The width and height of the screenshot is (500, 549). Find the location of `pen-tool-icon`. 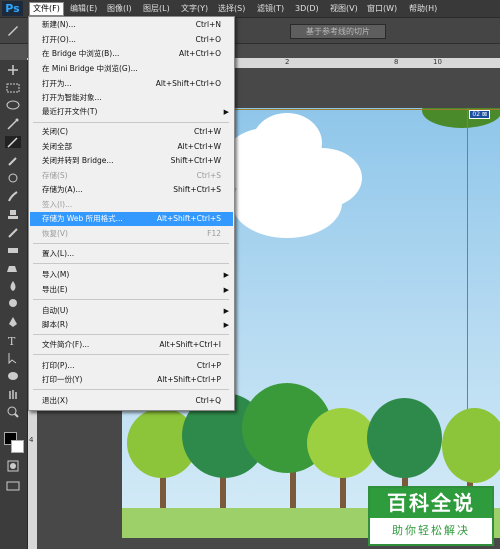

pen-tool-icon is located at coordinates (13, 322).